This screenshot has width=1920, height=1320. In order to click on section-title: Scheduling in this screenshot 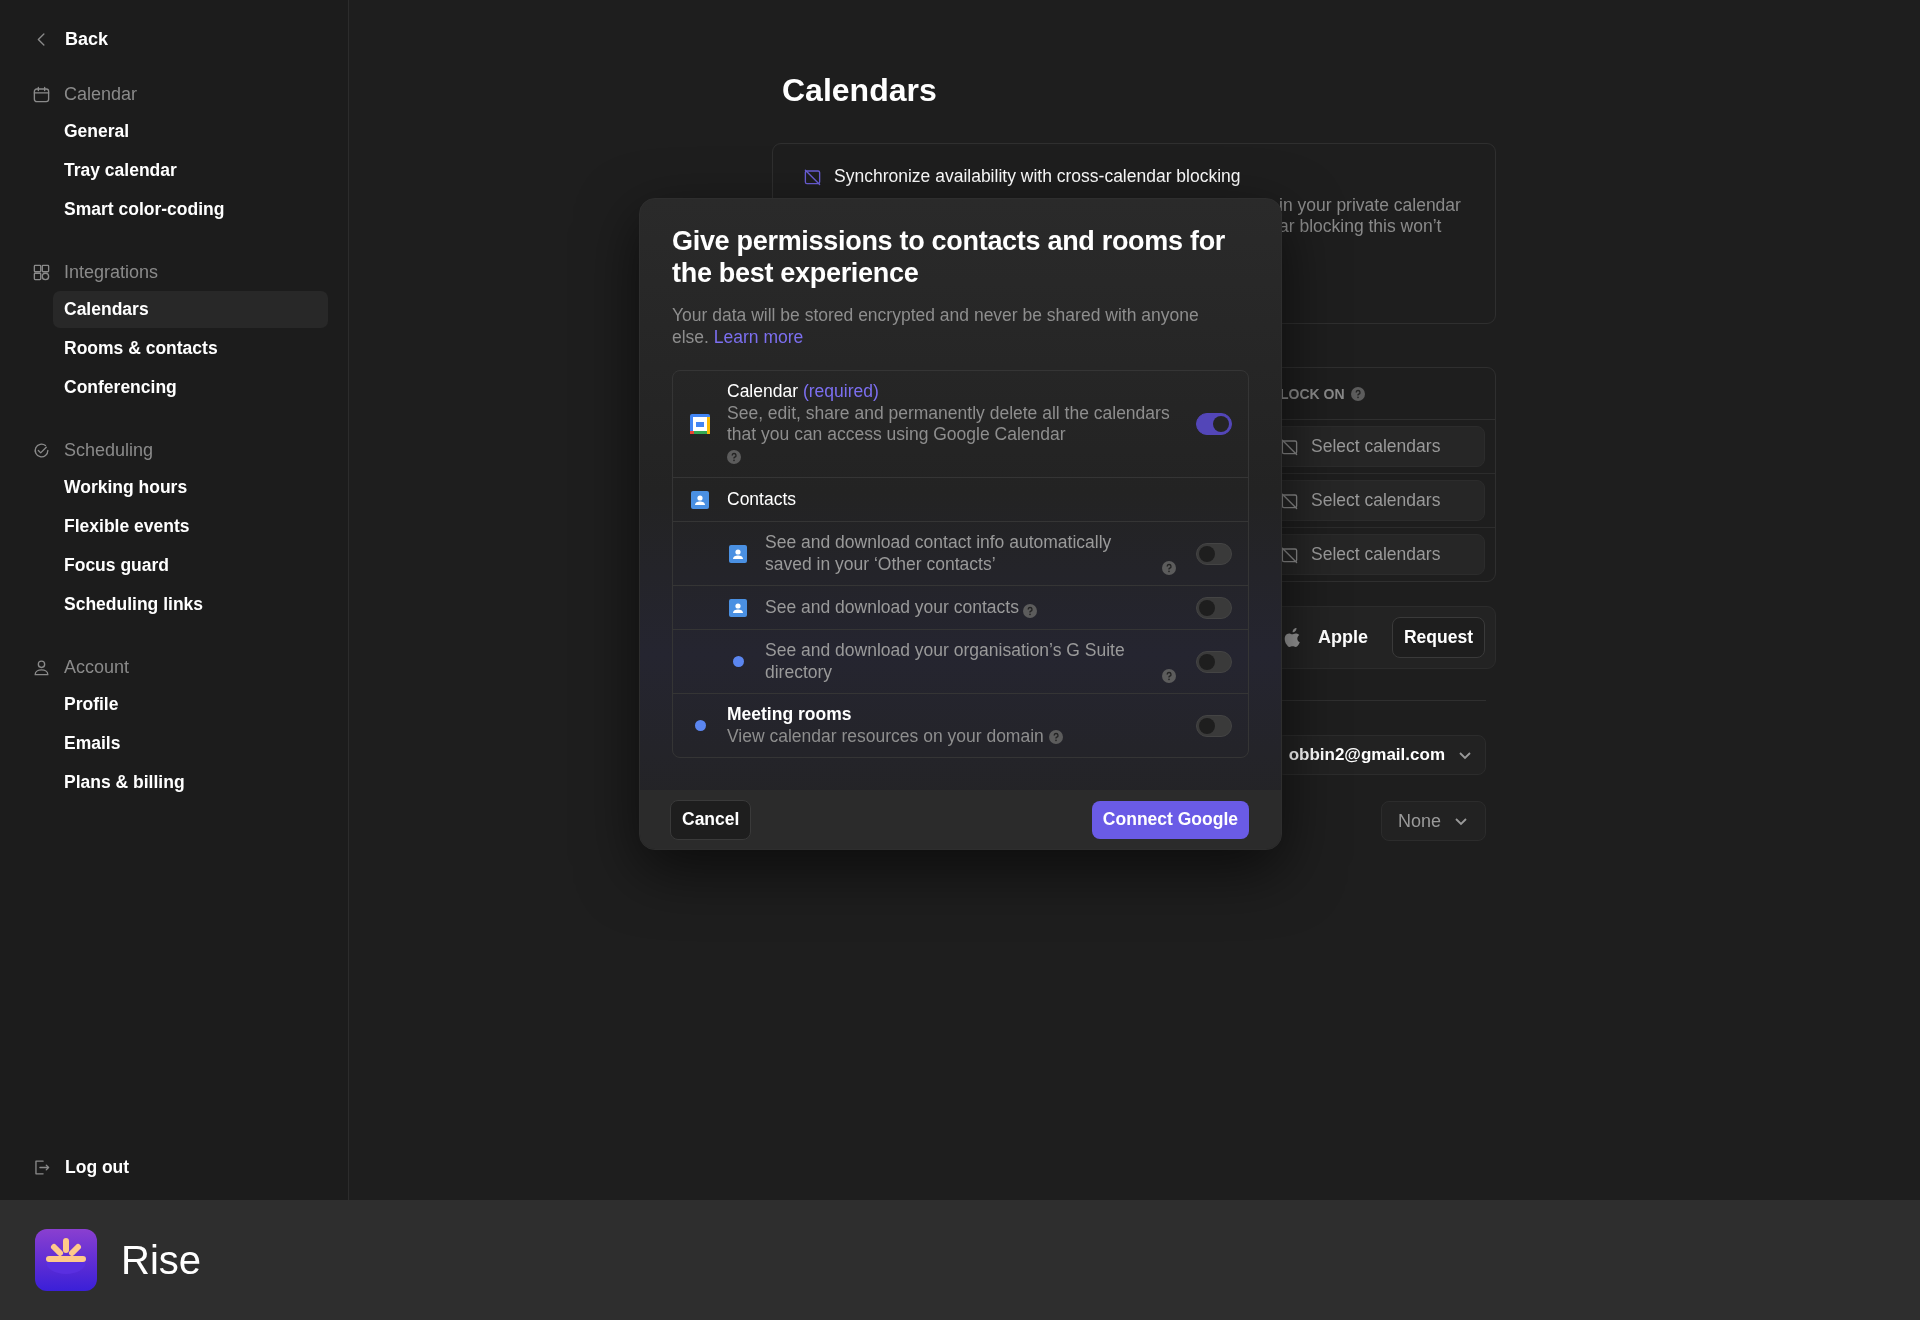, I will do `click(109, 450)`.